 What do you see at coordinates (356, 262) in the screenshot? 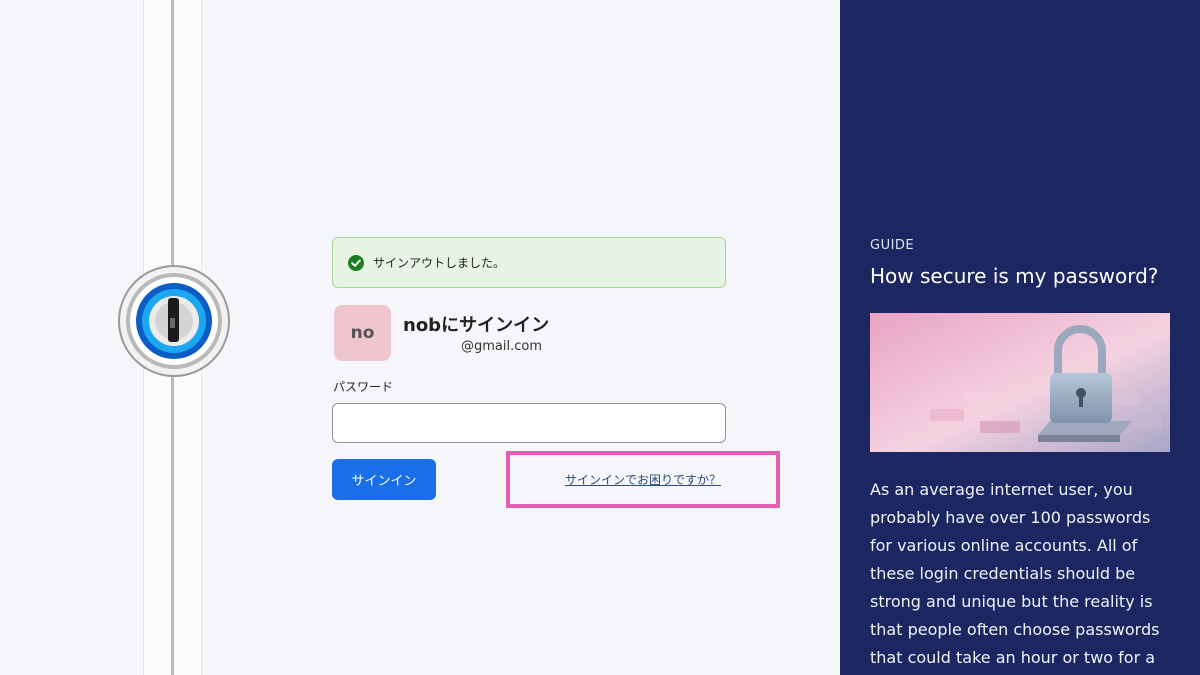
I see `check-circle-icon` at bounding box center [356, 262].